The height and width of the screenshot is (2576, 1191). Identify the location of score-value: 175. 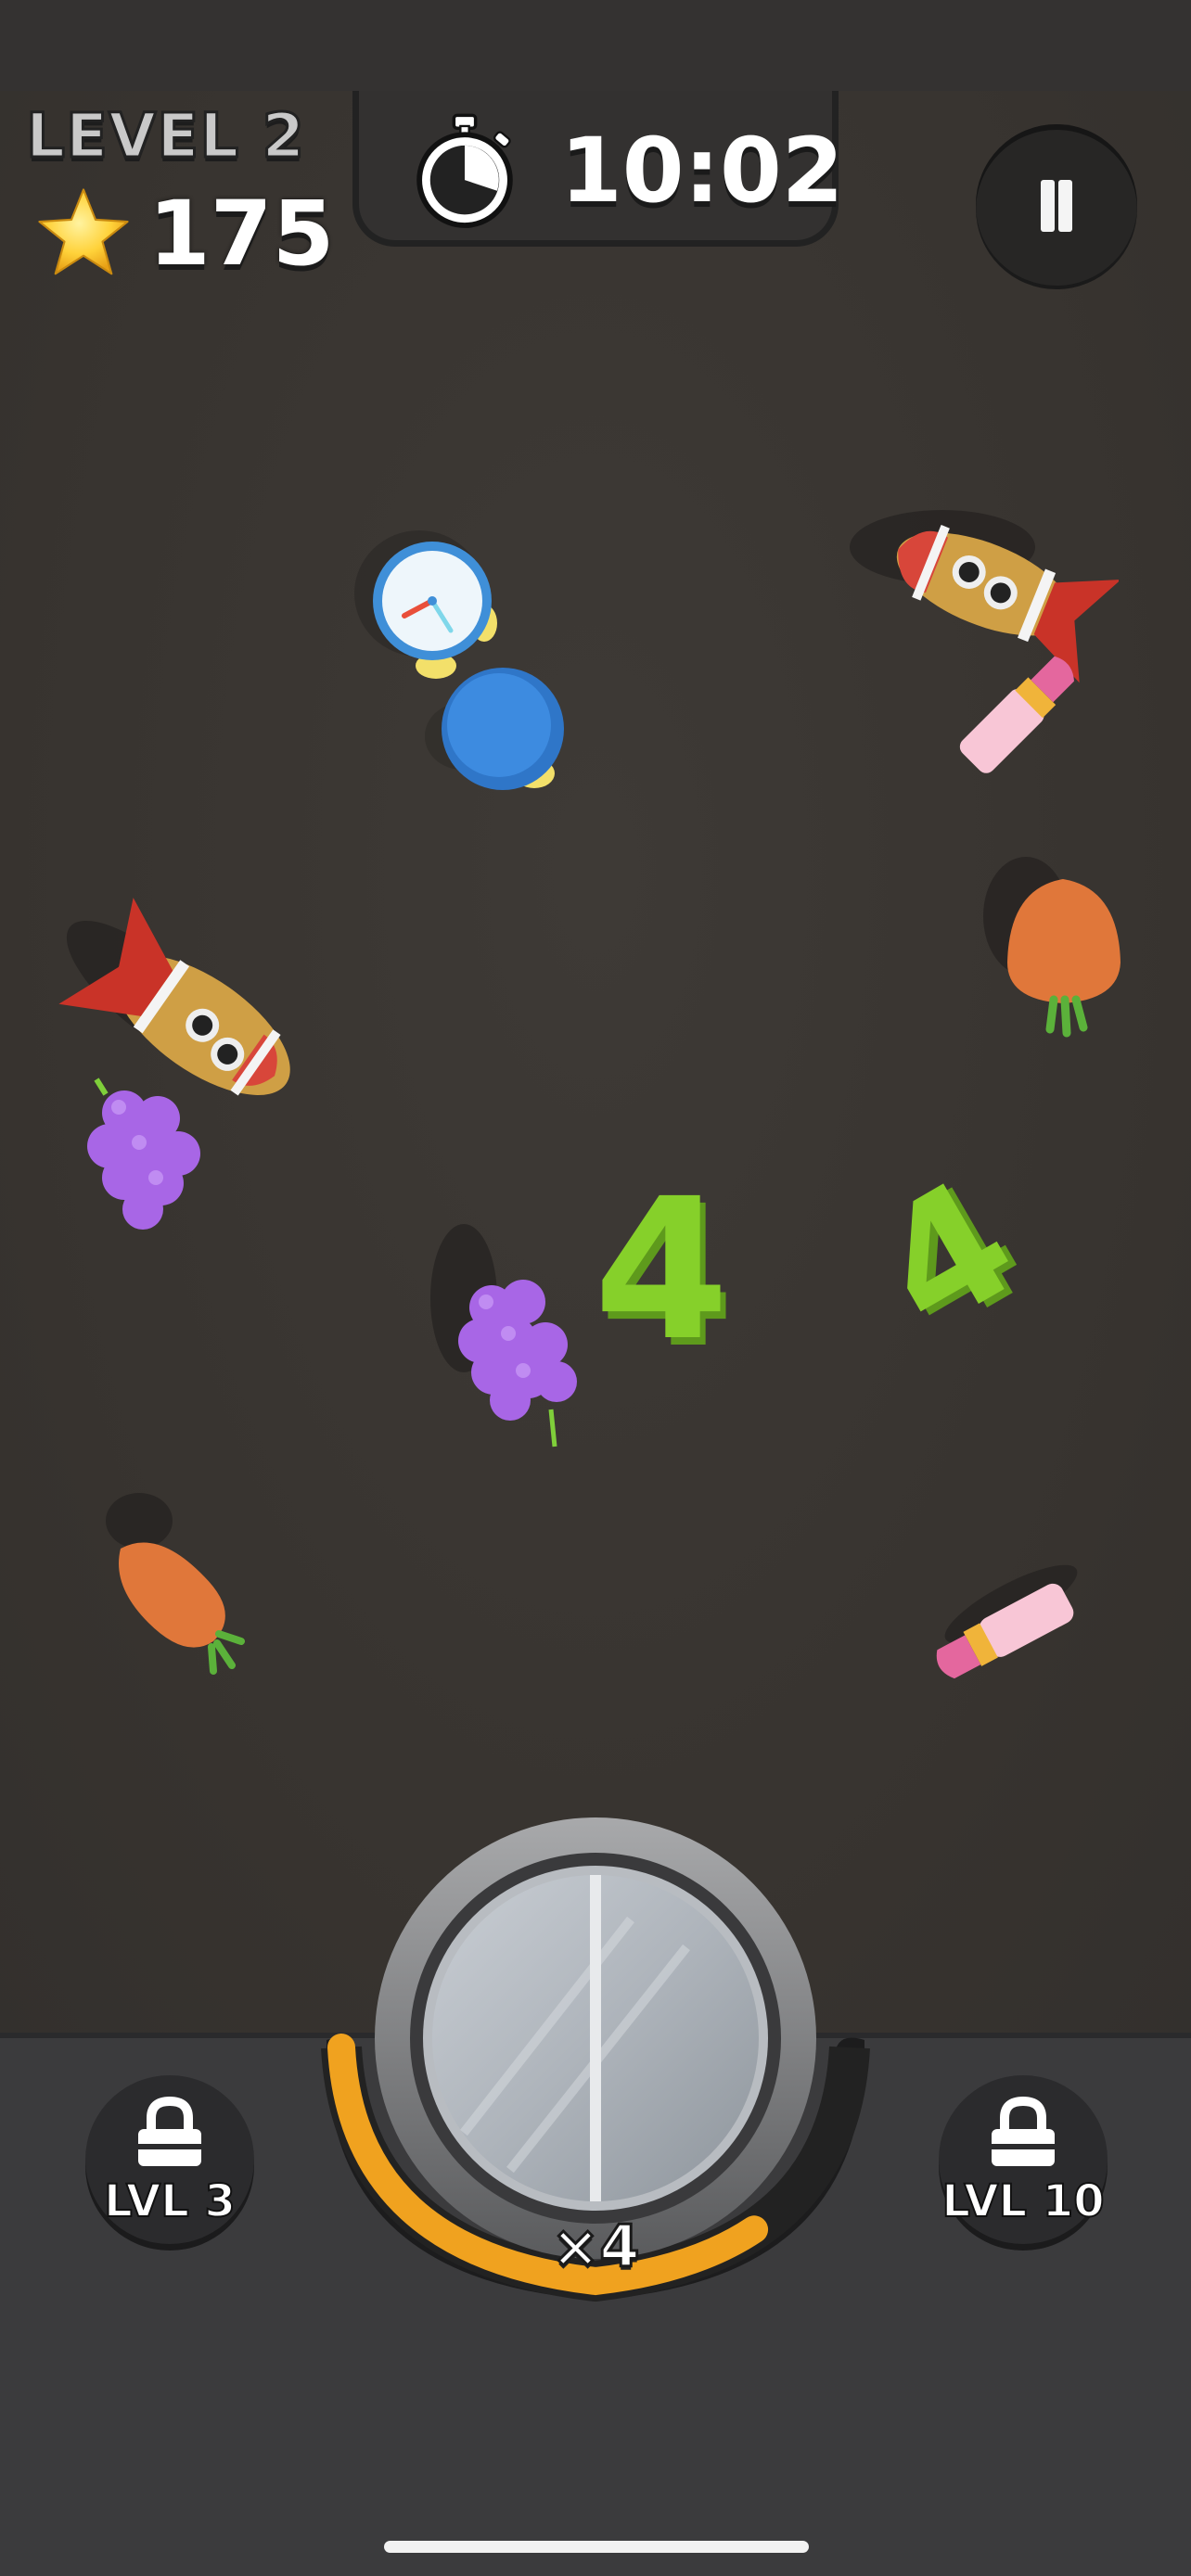
(241, 234).